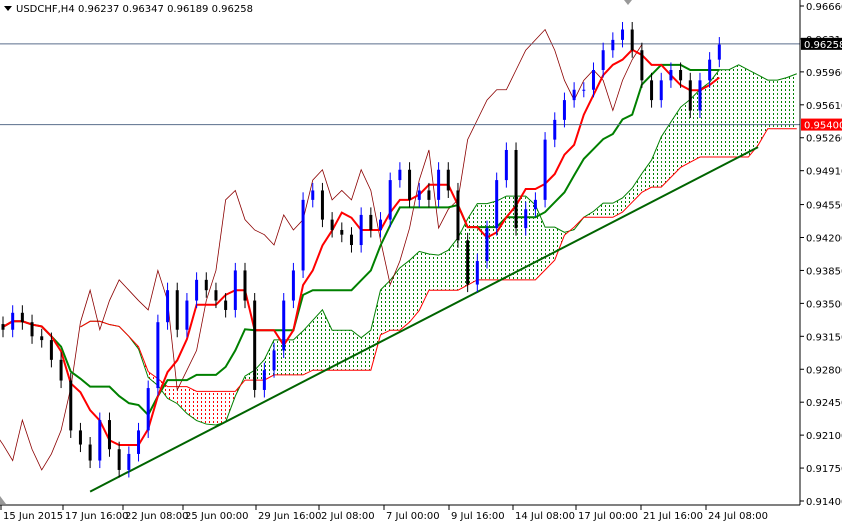 This screenshot has height=523, width=842. What do you see at coordinates (824, 403) in the screenshot?
I see `price-tick-label: 0.92450` at bounding box center [824, 403].